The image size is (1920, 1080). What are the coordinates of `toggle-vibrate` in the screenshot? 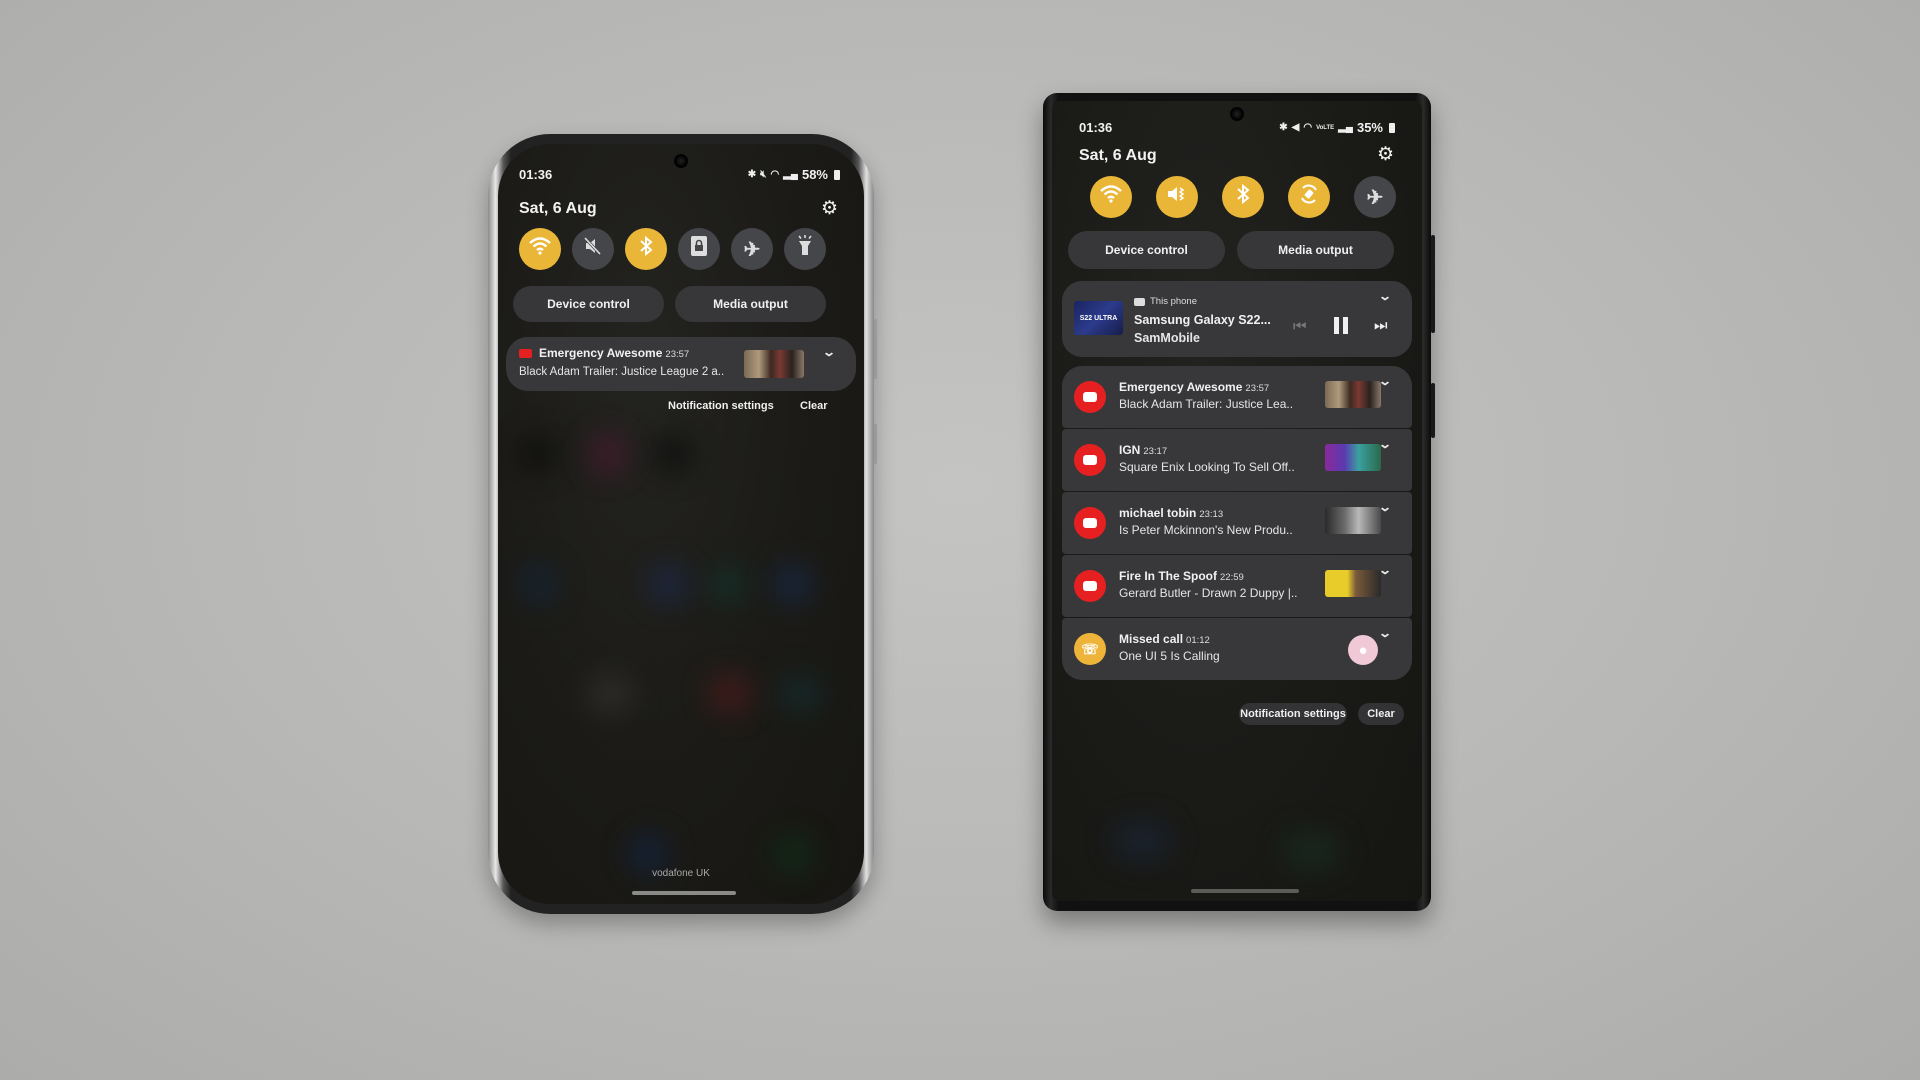 It's located at (1177, 197).